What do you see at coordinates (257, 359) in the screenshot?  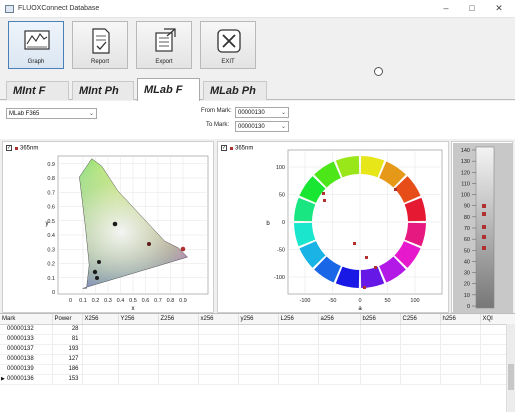 I see `table-row: 00000138 127` at bounding box center [257, 359].